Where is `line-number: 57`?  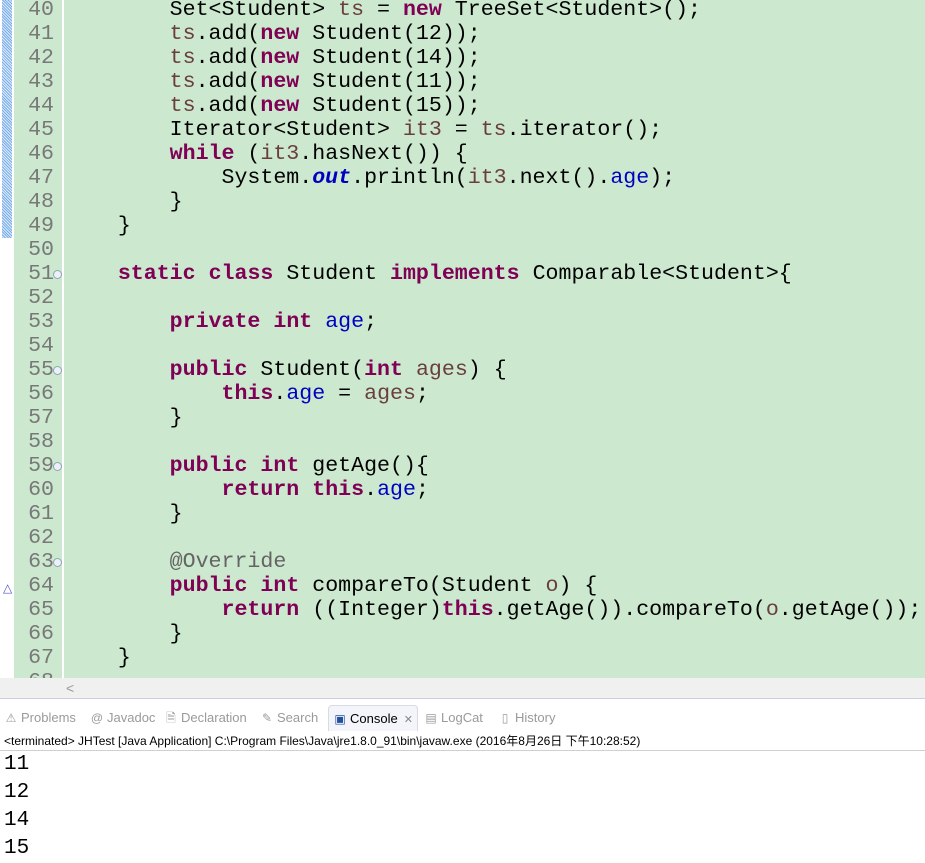 line-number: 57 is located at coordinates (41, 418).